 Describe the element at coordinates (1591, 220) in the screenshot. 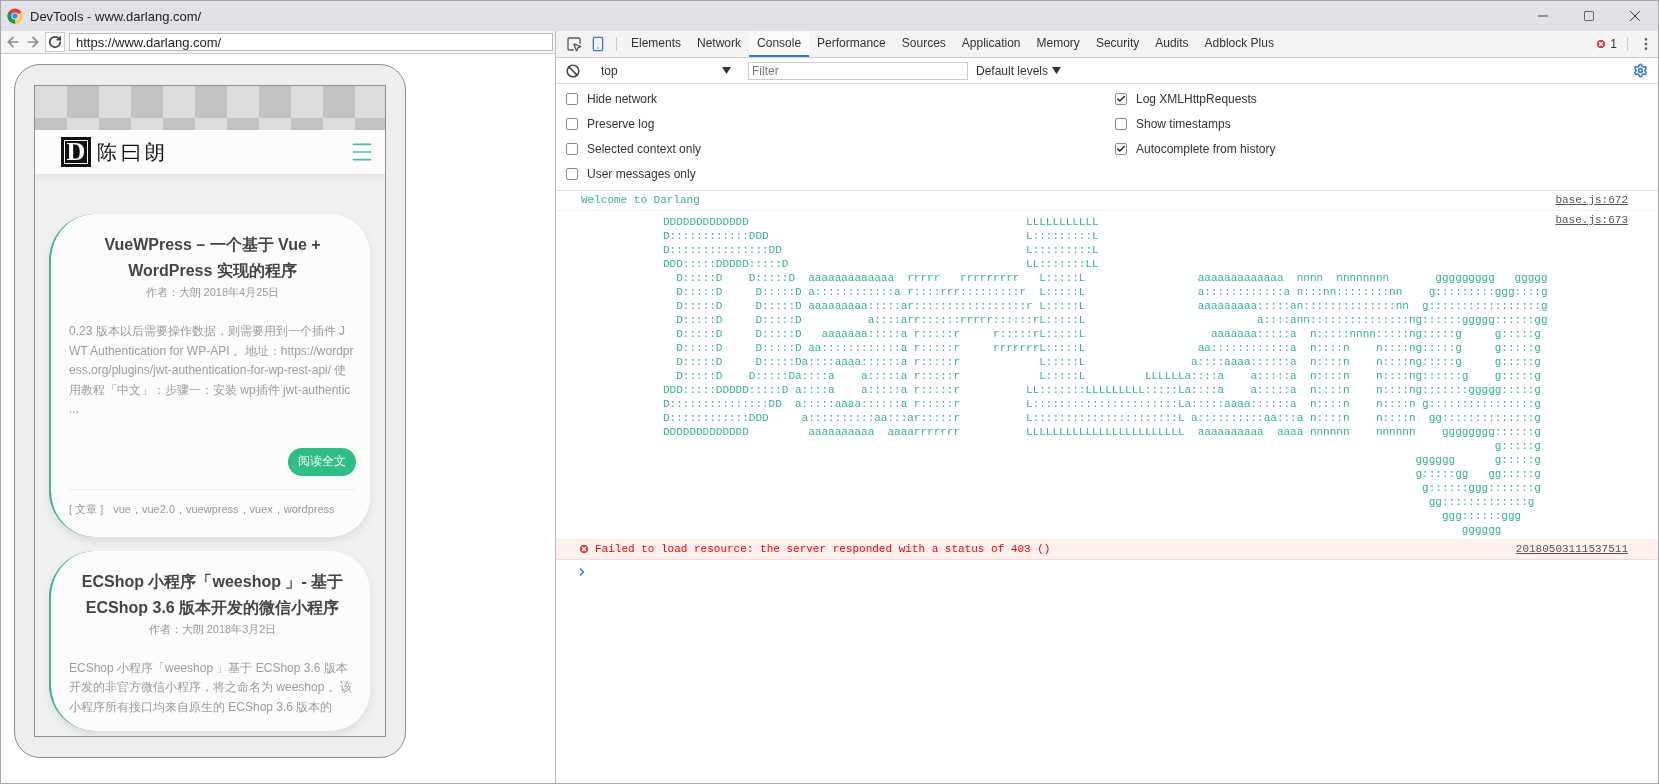

I see `source-link: base.js:673` at that location.